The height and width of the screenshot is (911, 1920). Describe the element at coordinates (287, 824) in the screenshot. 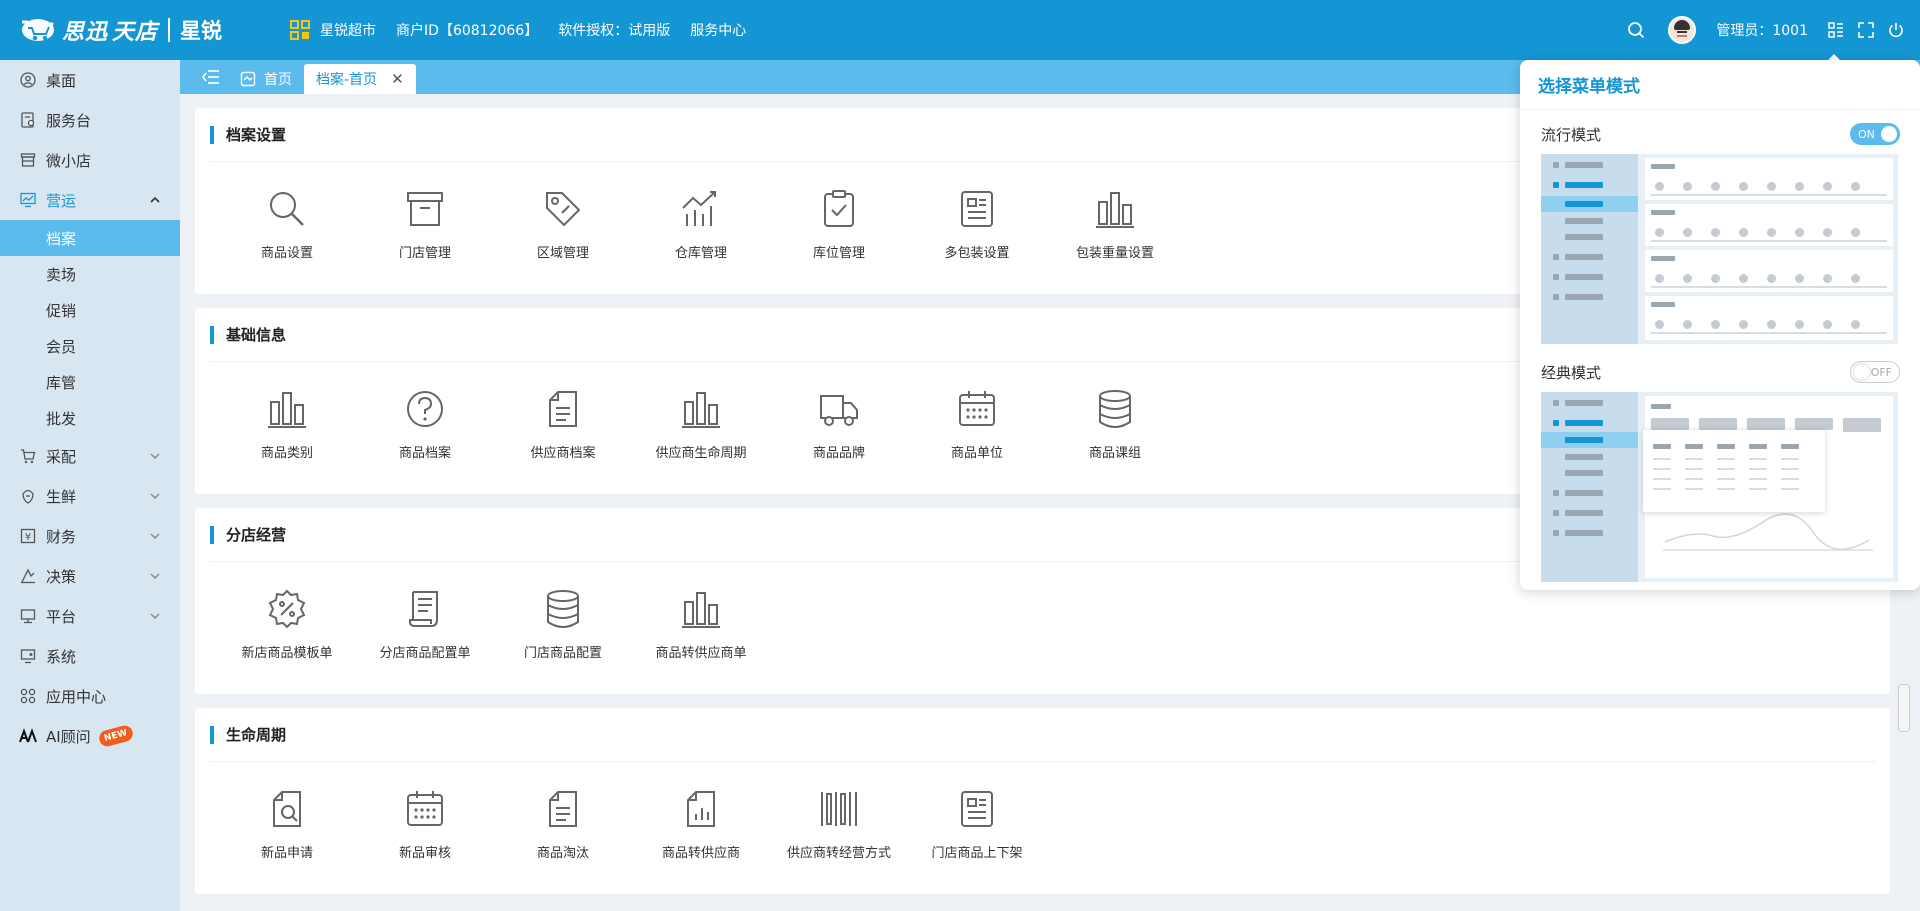

I see `item-new-product-apply: 新品申请` at that location.